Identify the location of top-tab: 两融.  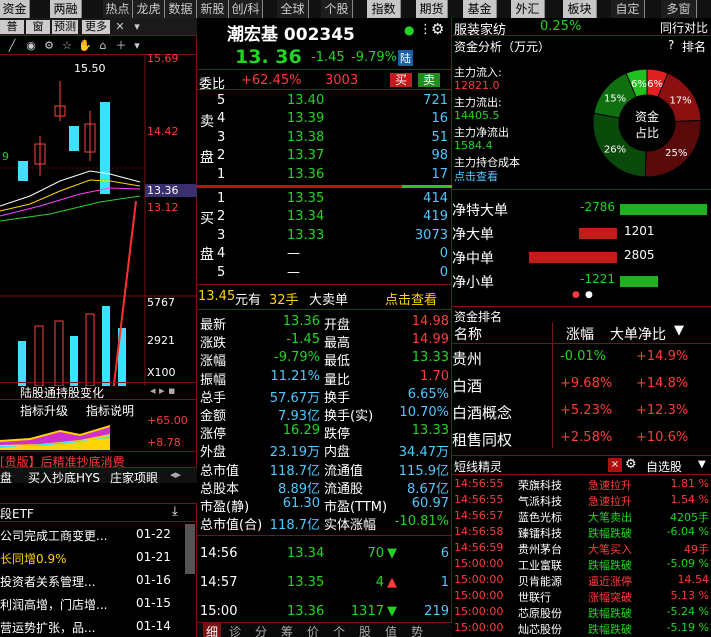
(66, 9).